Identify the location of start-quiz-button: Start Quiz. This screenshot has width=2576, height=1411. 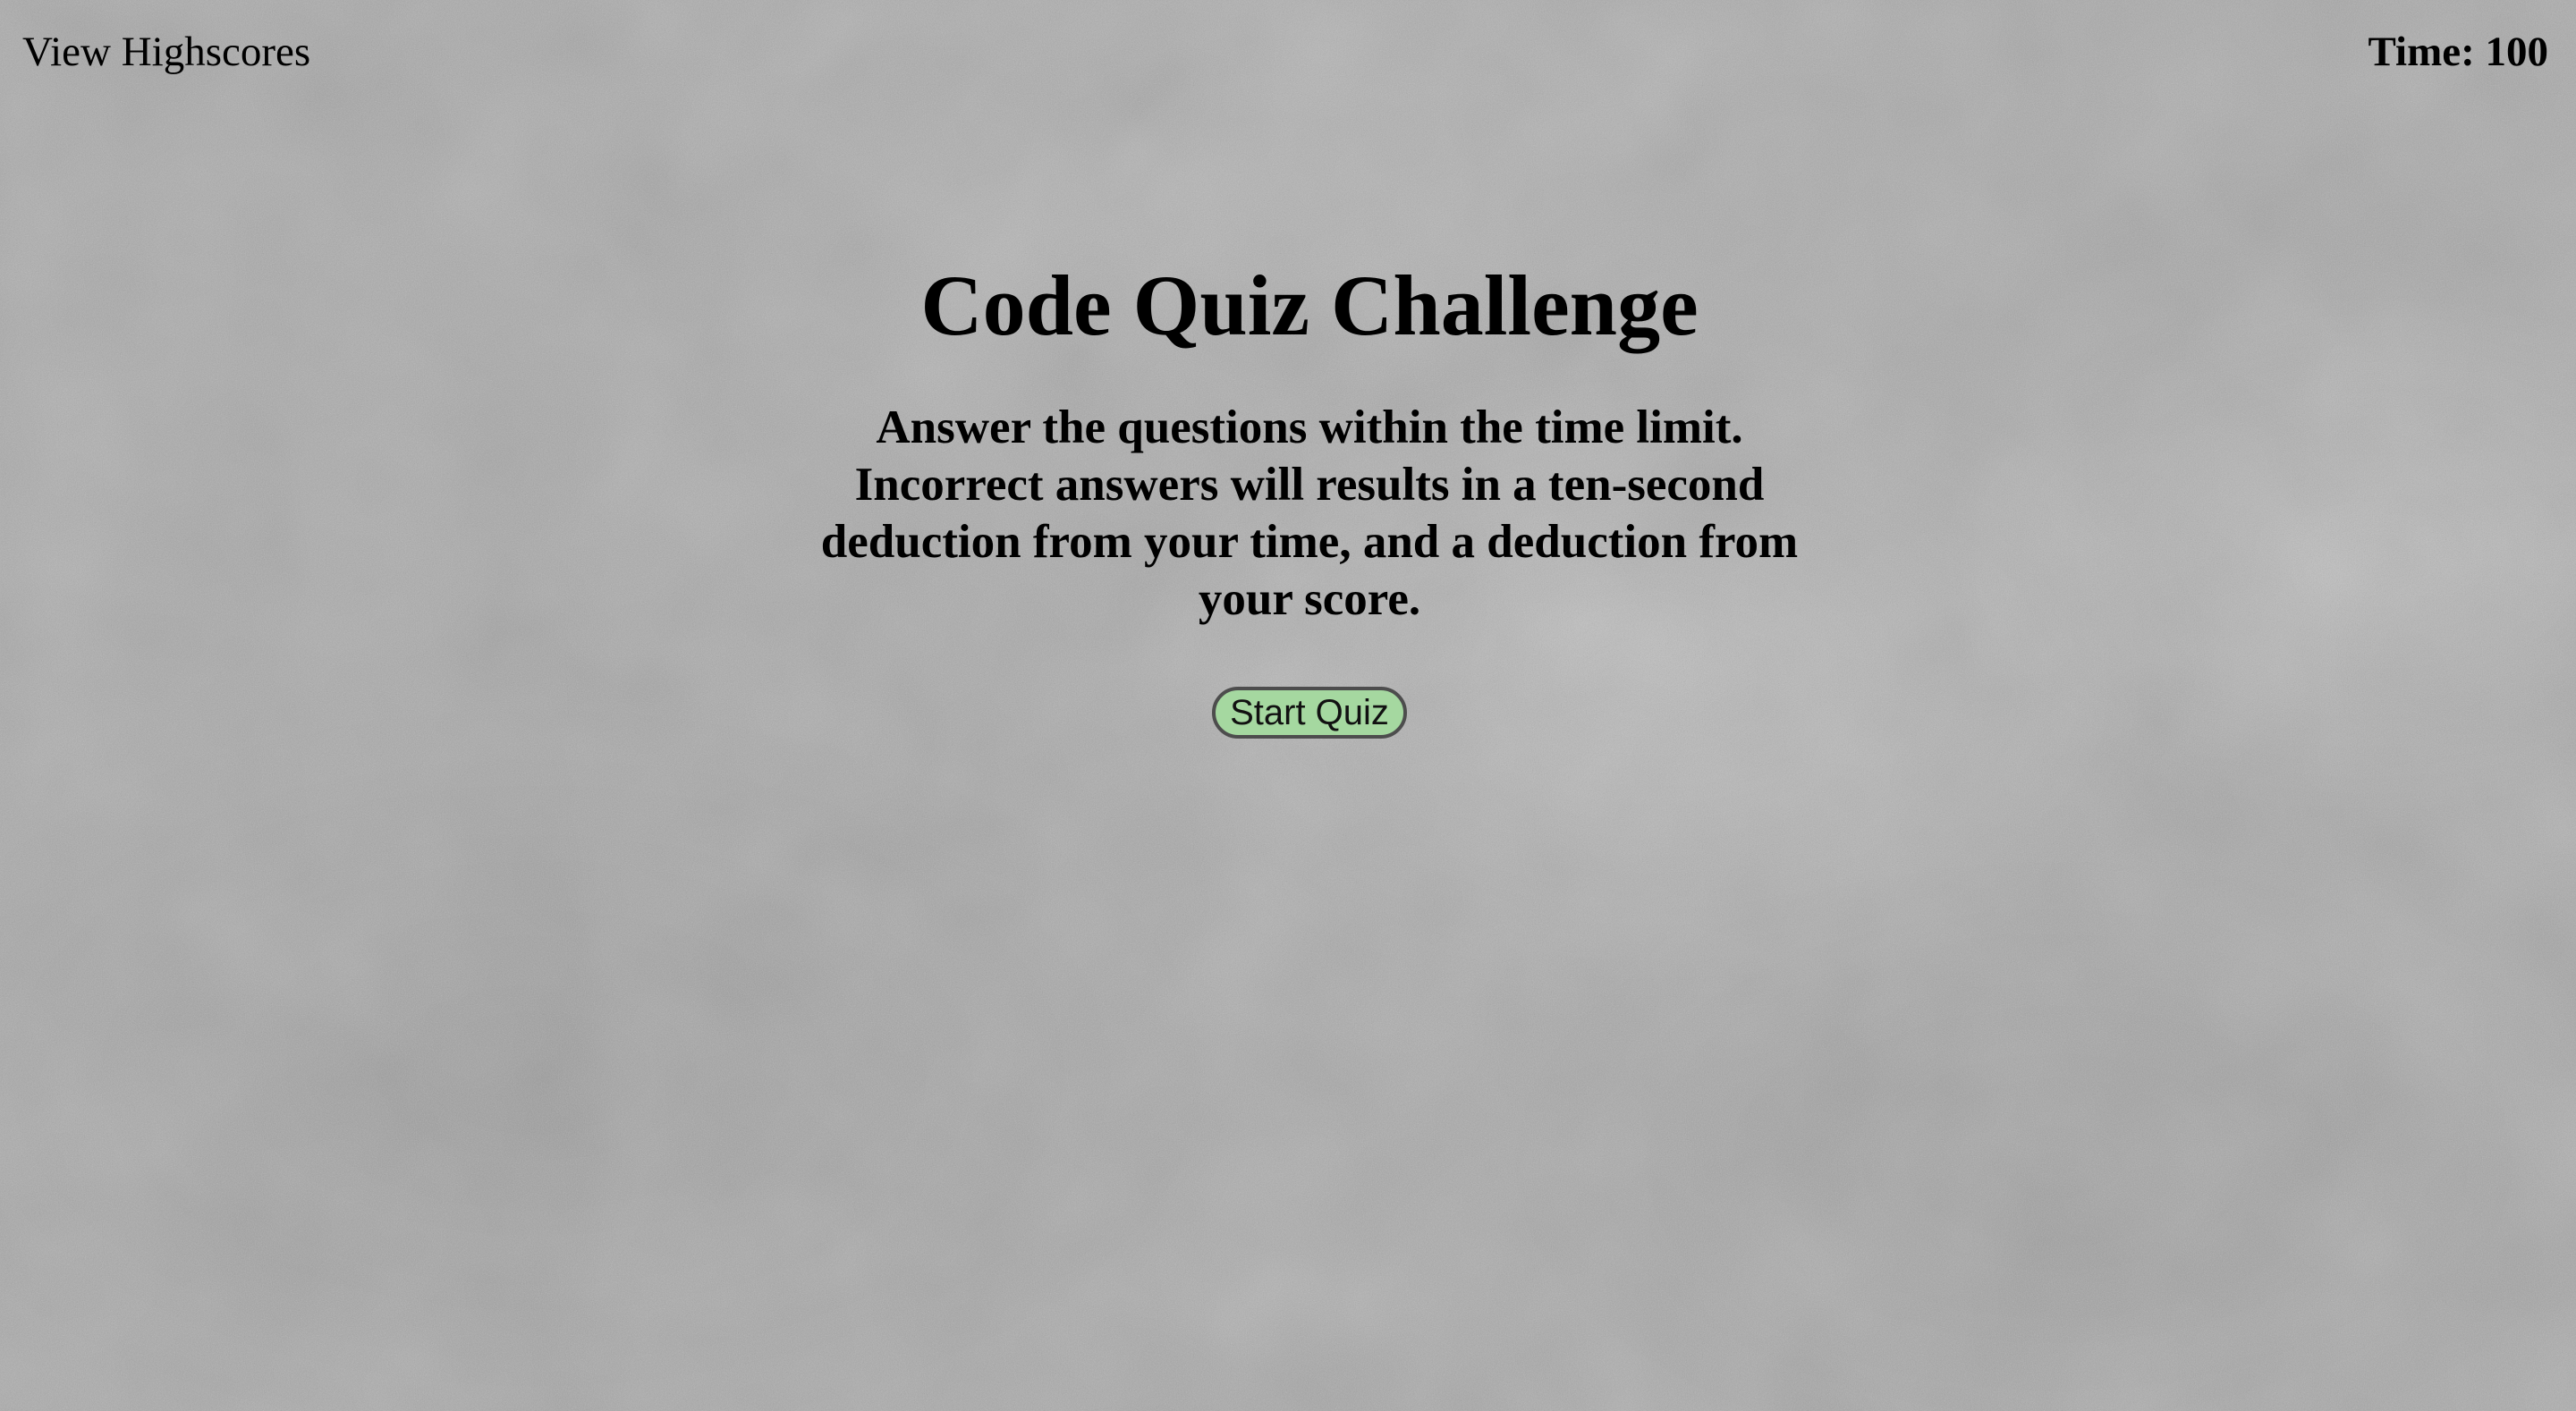
(1309, 713).